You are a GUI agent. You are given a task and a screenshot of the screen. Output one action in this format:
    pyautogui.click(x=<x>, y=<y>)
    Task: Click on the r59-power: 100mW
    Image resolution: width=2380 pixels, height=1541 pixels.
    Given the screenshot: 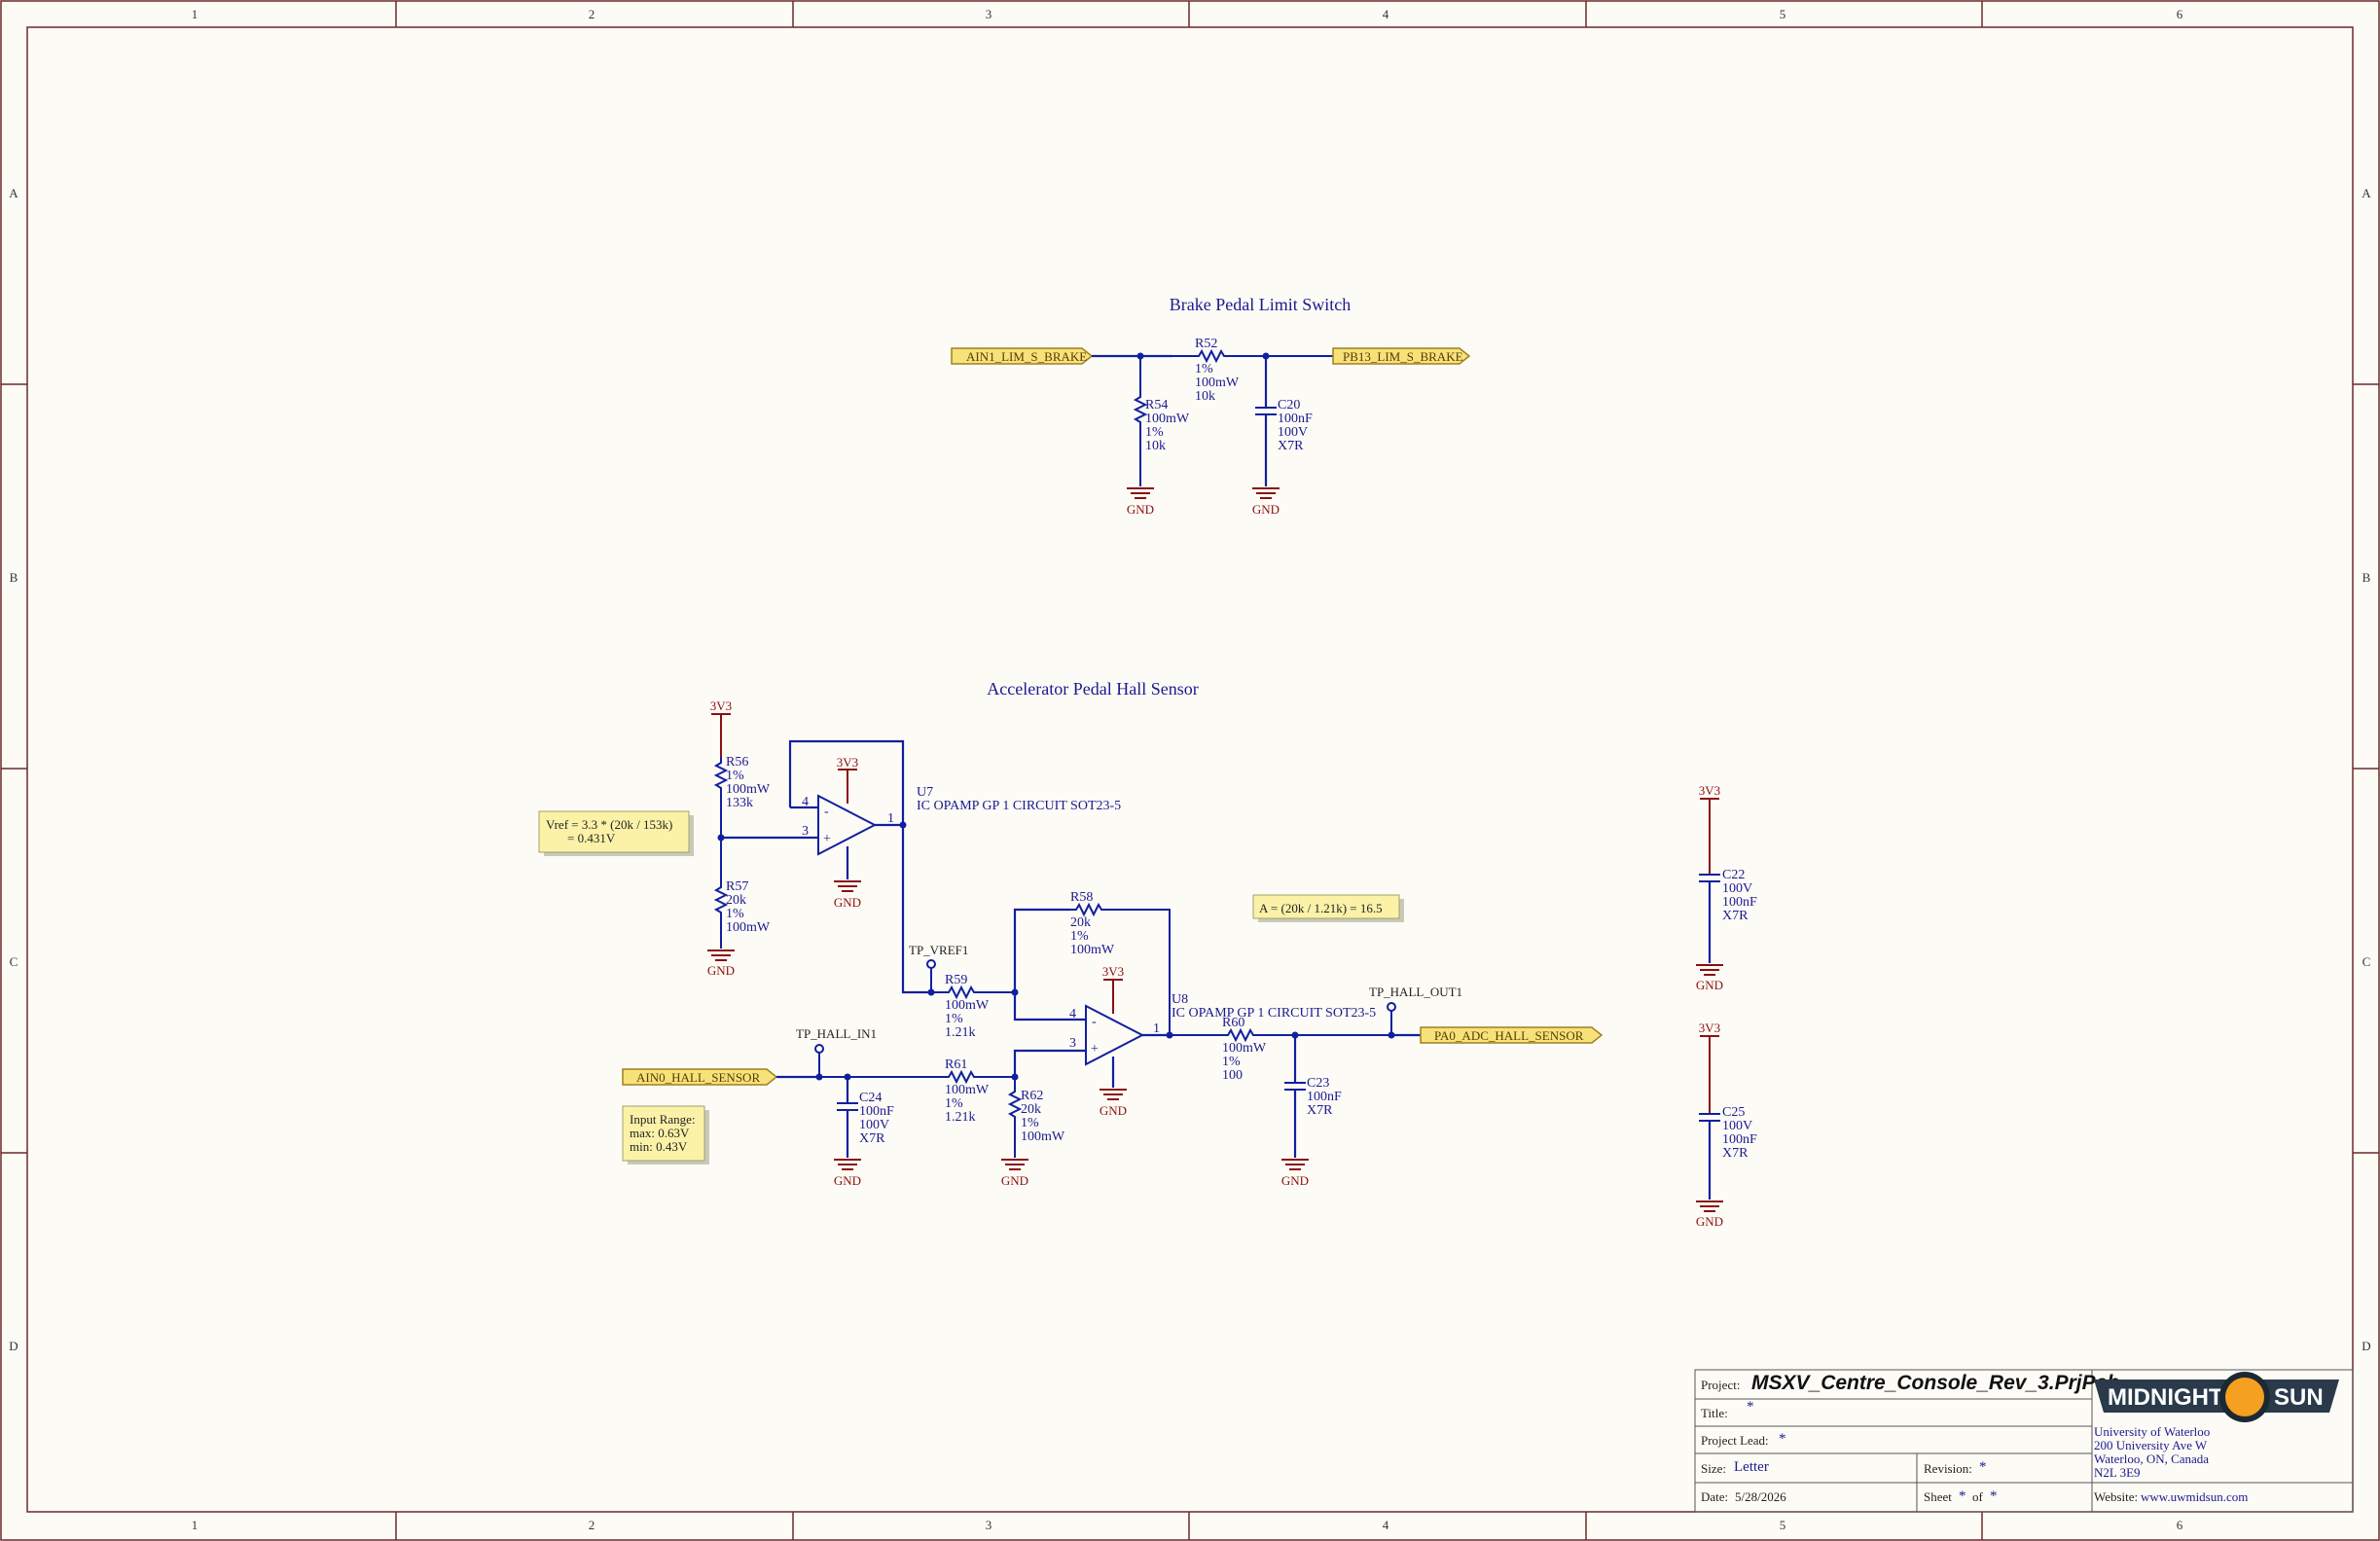 What is the action you would take?
    pyautogui.click(x=967, y=1006)
    